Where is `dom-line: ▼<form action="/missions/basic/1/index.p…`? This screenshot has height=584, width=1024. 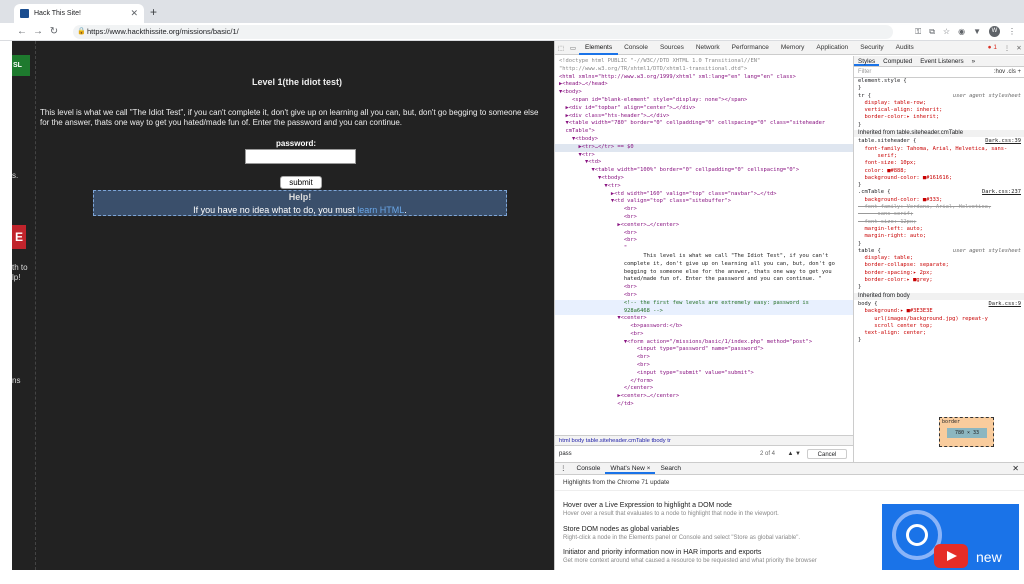 dom-line: ▼<form action="/missions/basic/1/index.p… is located at coordinates (704, 343).